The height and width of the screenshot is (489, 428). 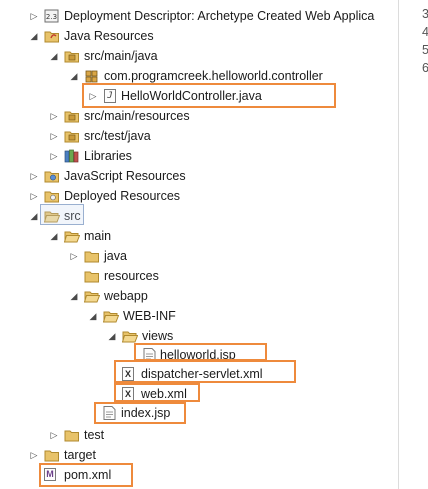 What do you see at coordinates (98, 236) in the screenshot?
I see `tree-label: main` at bounding box center [98, 236].